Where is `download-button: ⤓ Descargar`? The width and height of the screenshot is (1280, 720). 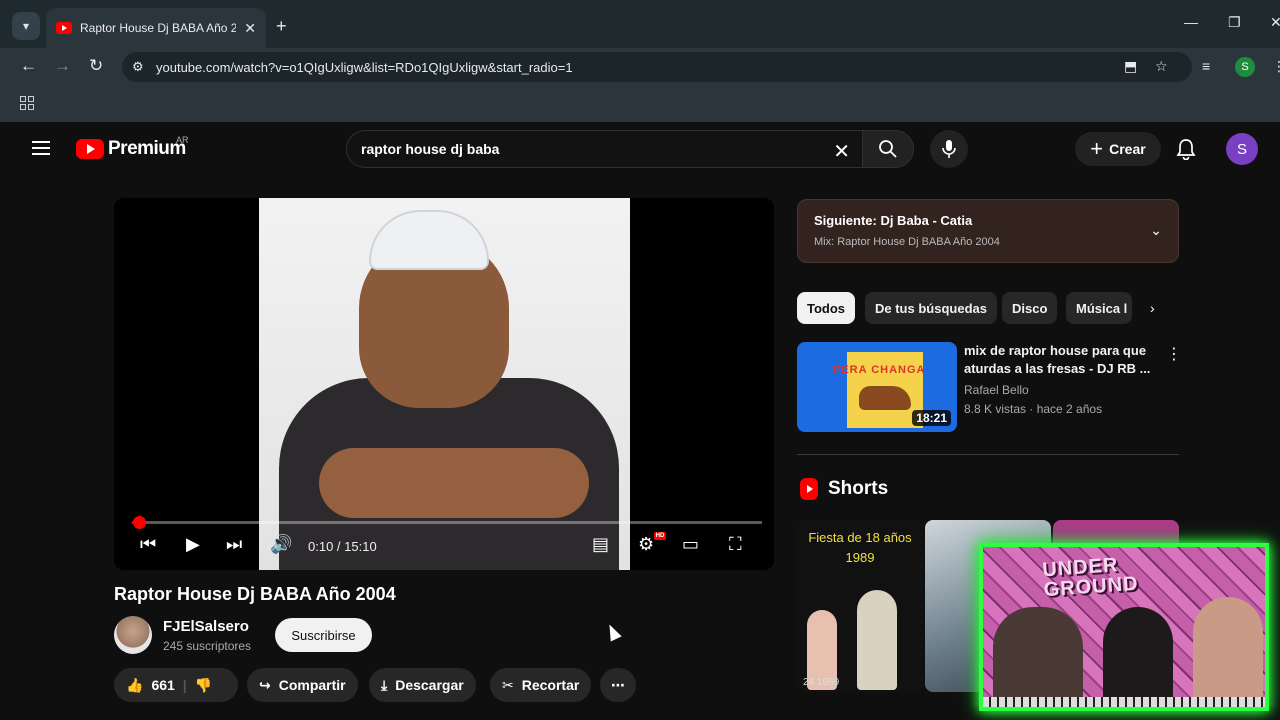
download-button: ⤓ Descargar is located at coordinates (422, 685).